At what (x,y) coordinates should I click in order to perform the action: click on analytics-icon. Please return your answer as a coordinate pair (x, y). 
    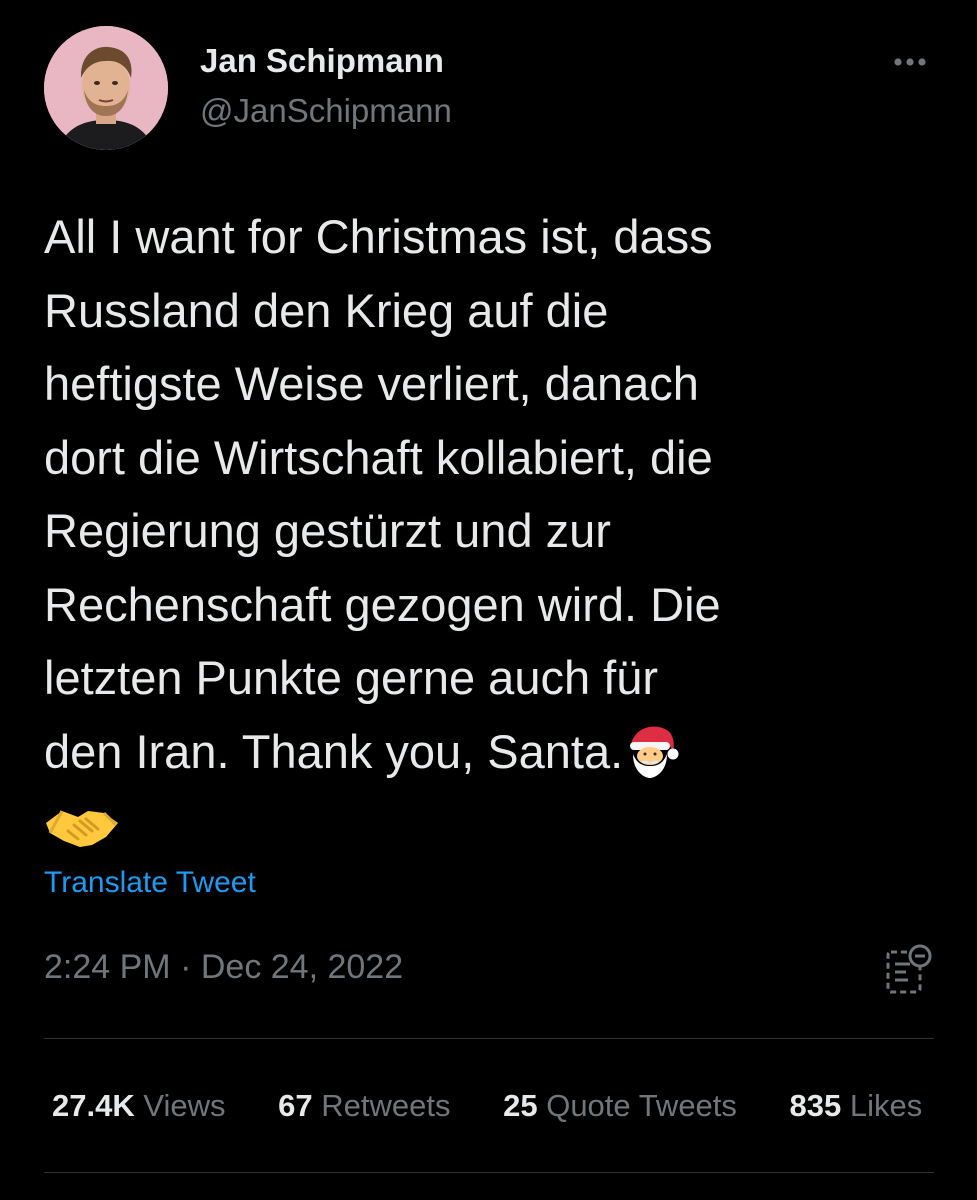
    Looking at the image, I should click on (909, 969).